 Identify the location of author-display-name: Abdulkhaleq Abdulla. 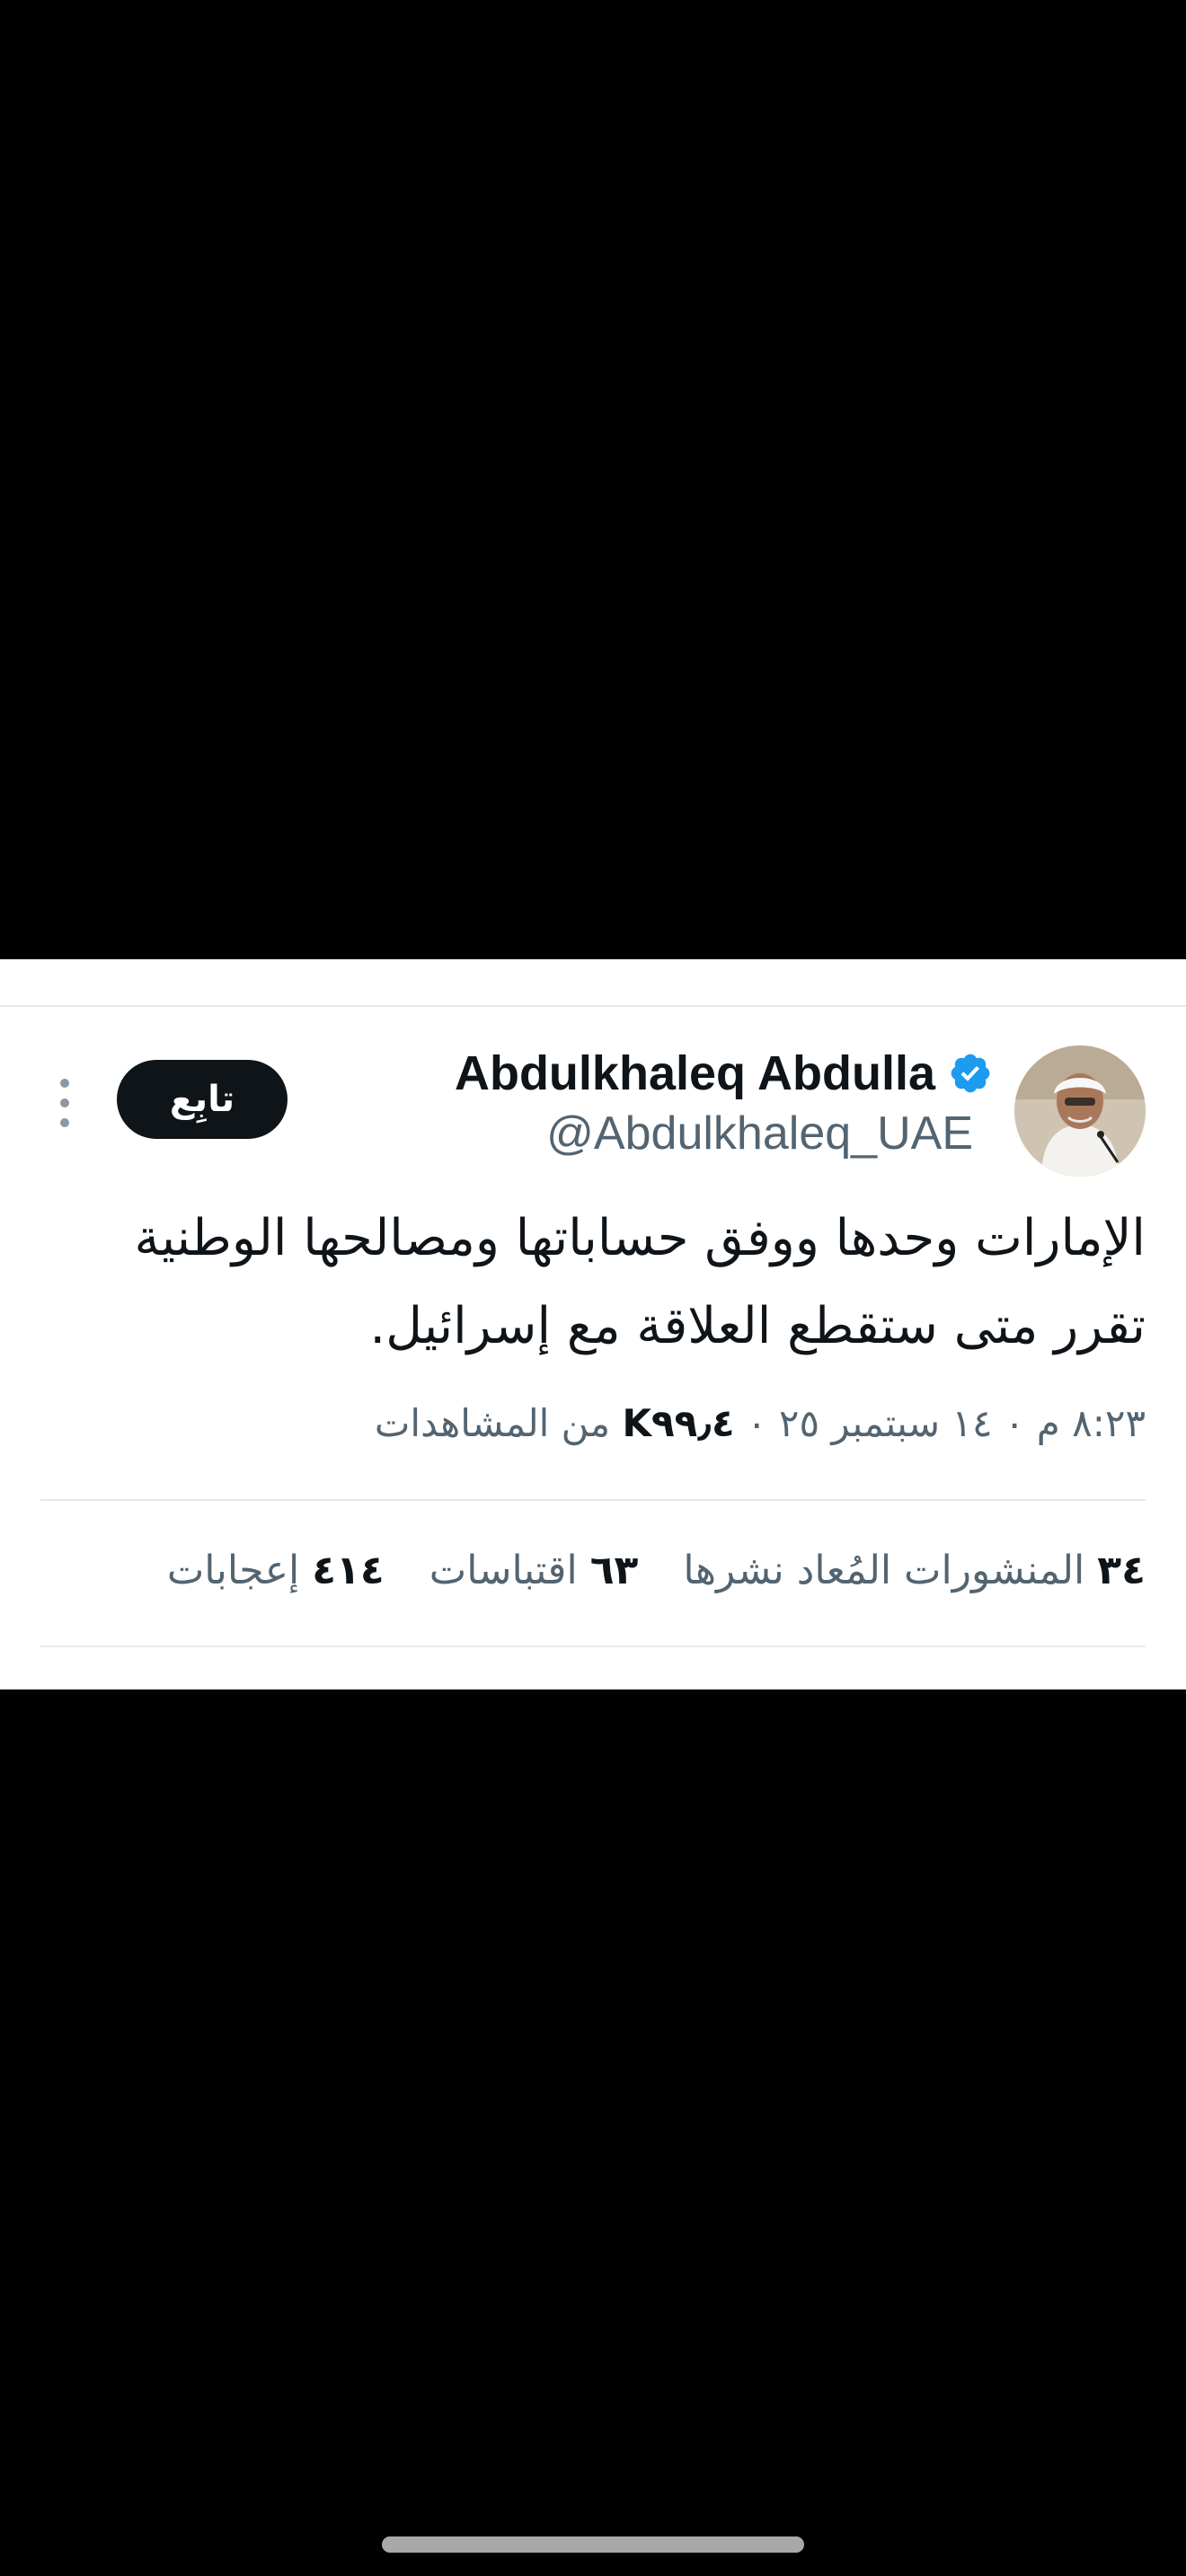
(695, 1073).